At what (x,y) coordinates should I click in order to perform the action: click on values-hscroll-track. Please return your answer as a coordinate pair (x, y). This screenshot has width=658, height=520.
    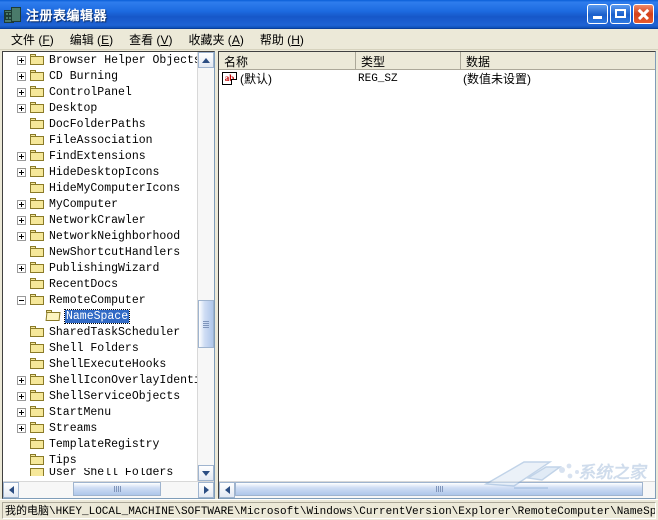
    Looking at the image, I should click on (445, 490).